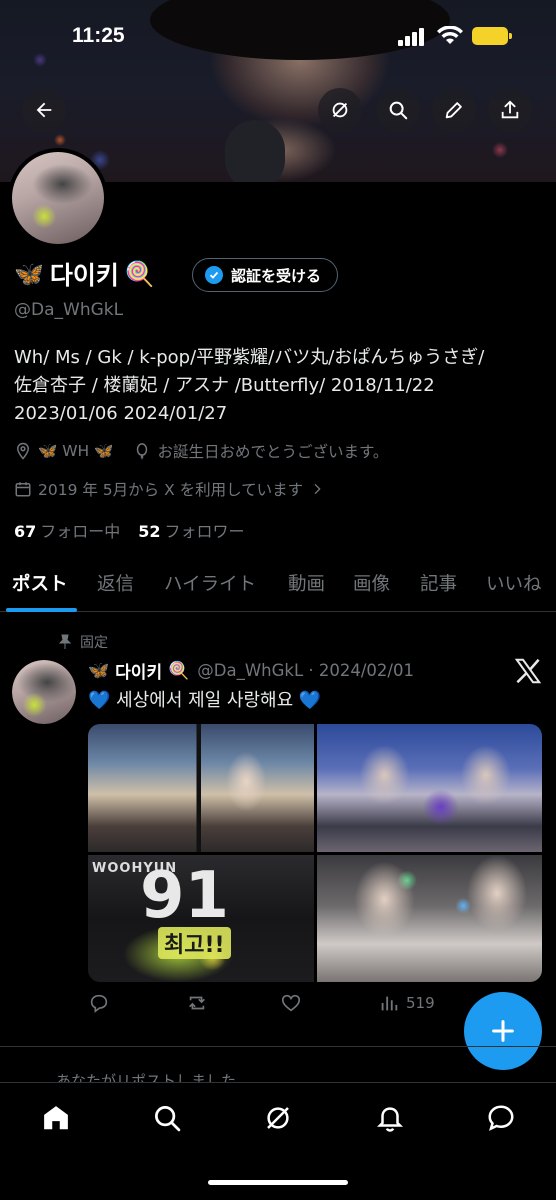 The height and width of the screenshot is (1200, 556). What do you see at coordinates (278, 586) in the screenshot?
I see `profile-tabs: ポスト 返信 ハイライト 動画 画像 記事 いいね` at bounding box center [278, 586].